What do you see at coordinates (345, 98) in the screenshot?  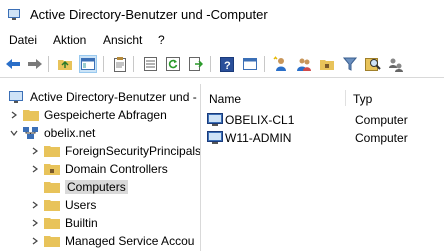 I see `column-divider` at bounding box center [345, 98].